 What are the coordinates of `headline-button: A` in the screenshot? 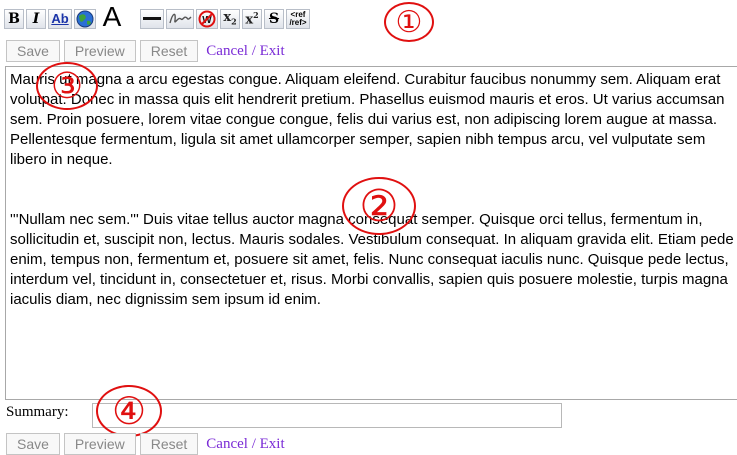 It's located at (112, 16).